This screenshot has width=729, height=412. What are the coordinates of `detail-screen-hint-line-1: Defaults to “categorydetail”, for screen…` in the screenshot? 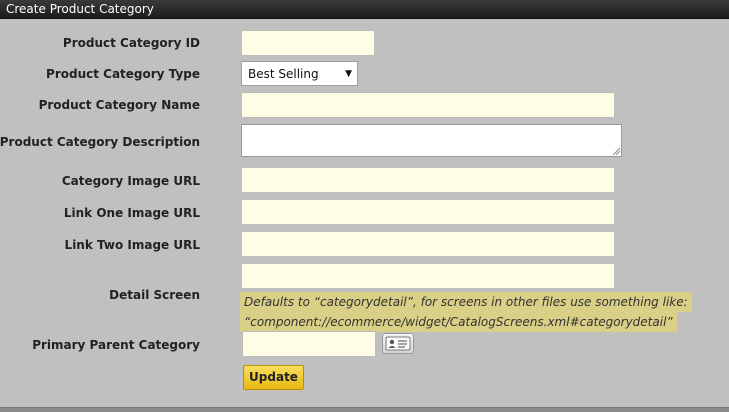 It's located at (466, 302).